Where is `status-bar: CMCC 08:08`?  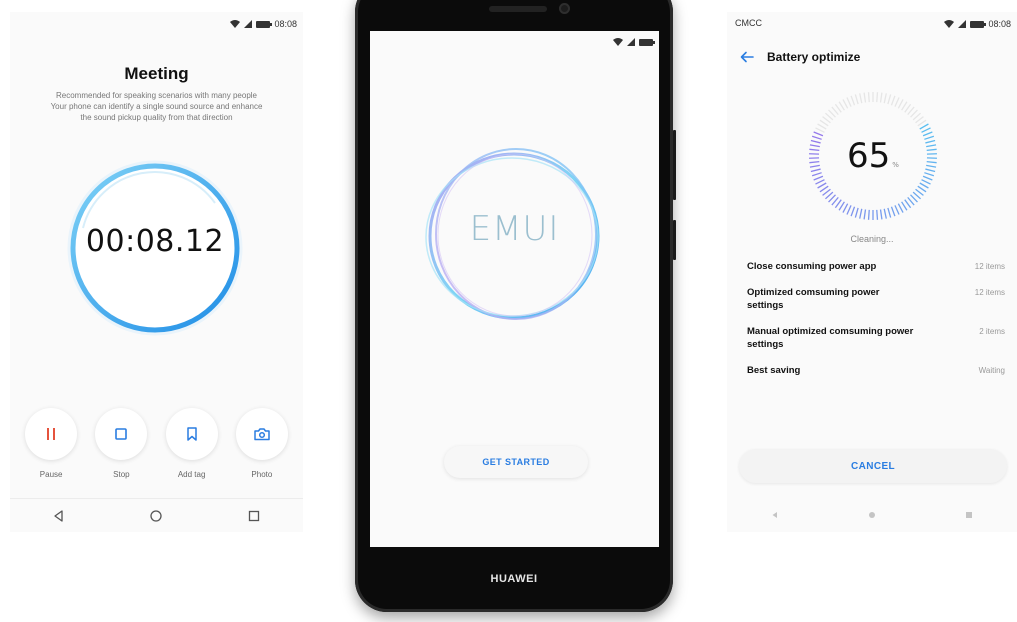 status-bar: CMCC 08:08 is located at coordinates (872, 24).